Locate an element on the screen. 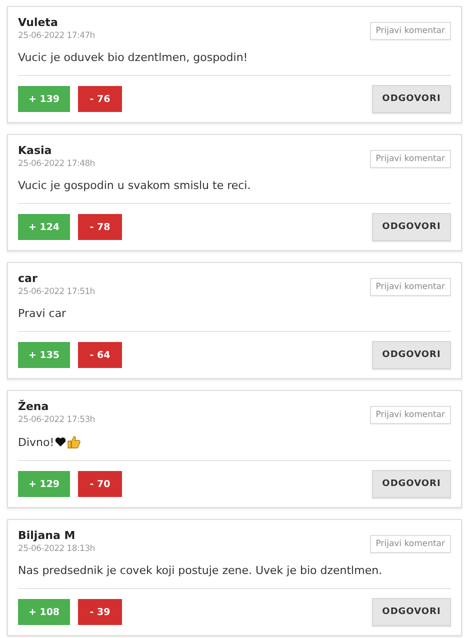  author-name: Kasia is located at coordinates (35, 150).